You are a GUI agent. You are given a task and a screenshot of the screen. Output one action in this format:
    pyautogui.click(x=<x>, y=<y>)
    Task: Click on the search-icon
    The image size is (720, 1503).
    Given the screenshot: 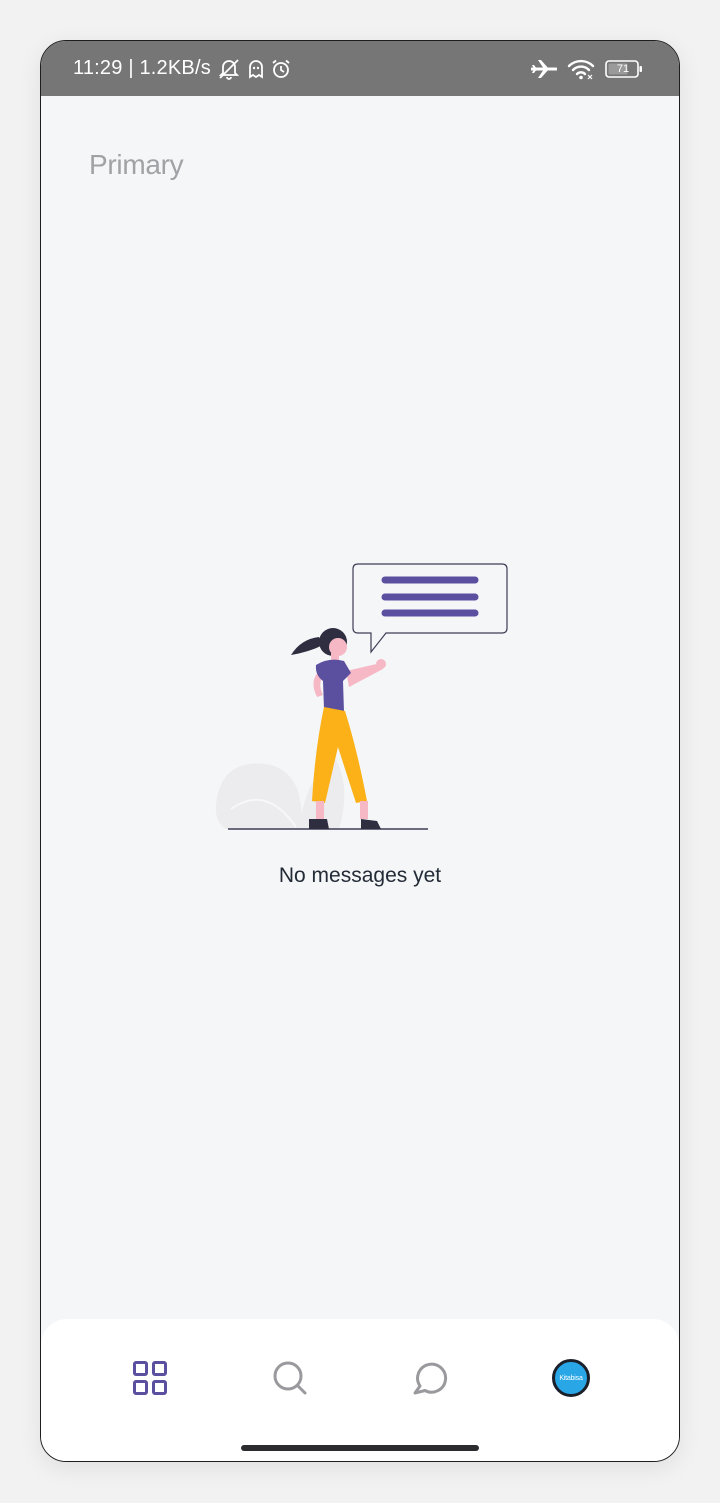 What is the action you would take?
    pyautogui.click(x=290, y=1378)
    